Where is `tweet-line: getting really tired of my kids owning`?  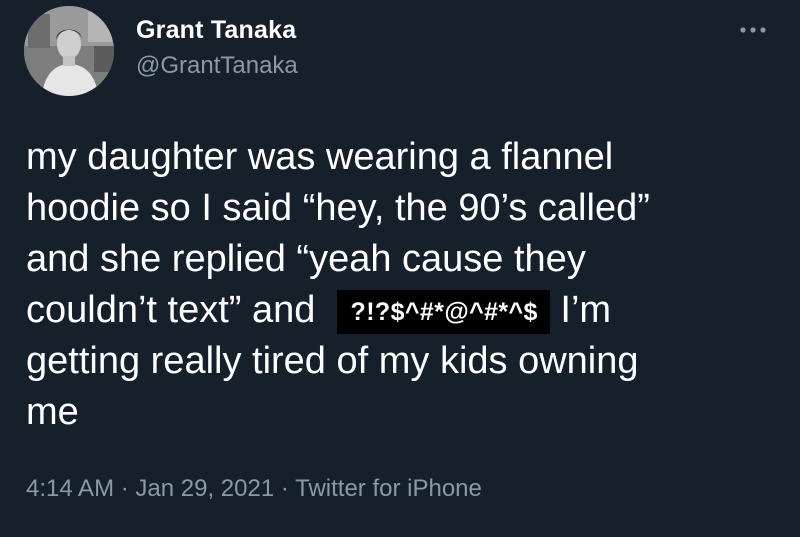 tweet-line: getting really tired of my kids owning is located at coordinates (332, 361).